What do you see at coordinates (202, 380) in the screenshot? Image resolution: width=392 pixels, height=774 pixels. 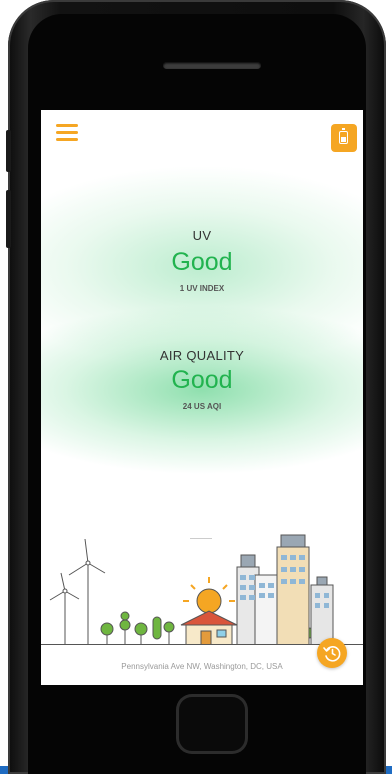 I see `air-quality-status: Good` at bounding box center [202, 380].